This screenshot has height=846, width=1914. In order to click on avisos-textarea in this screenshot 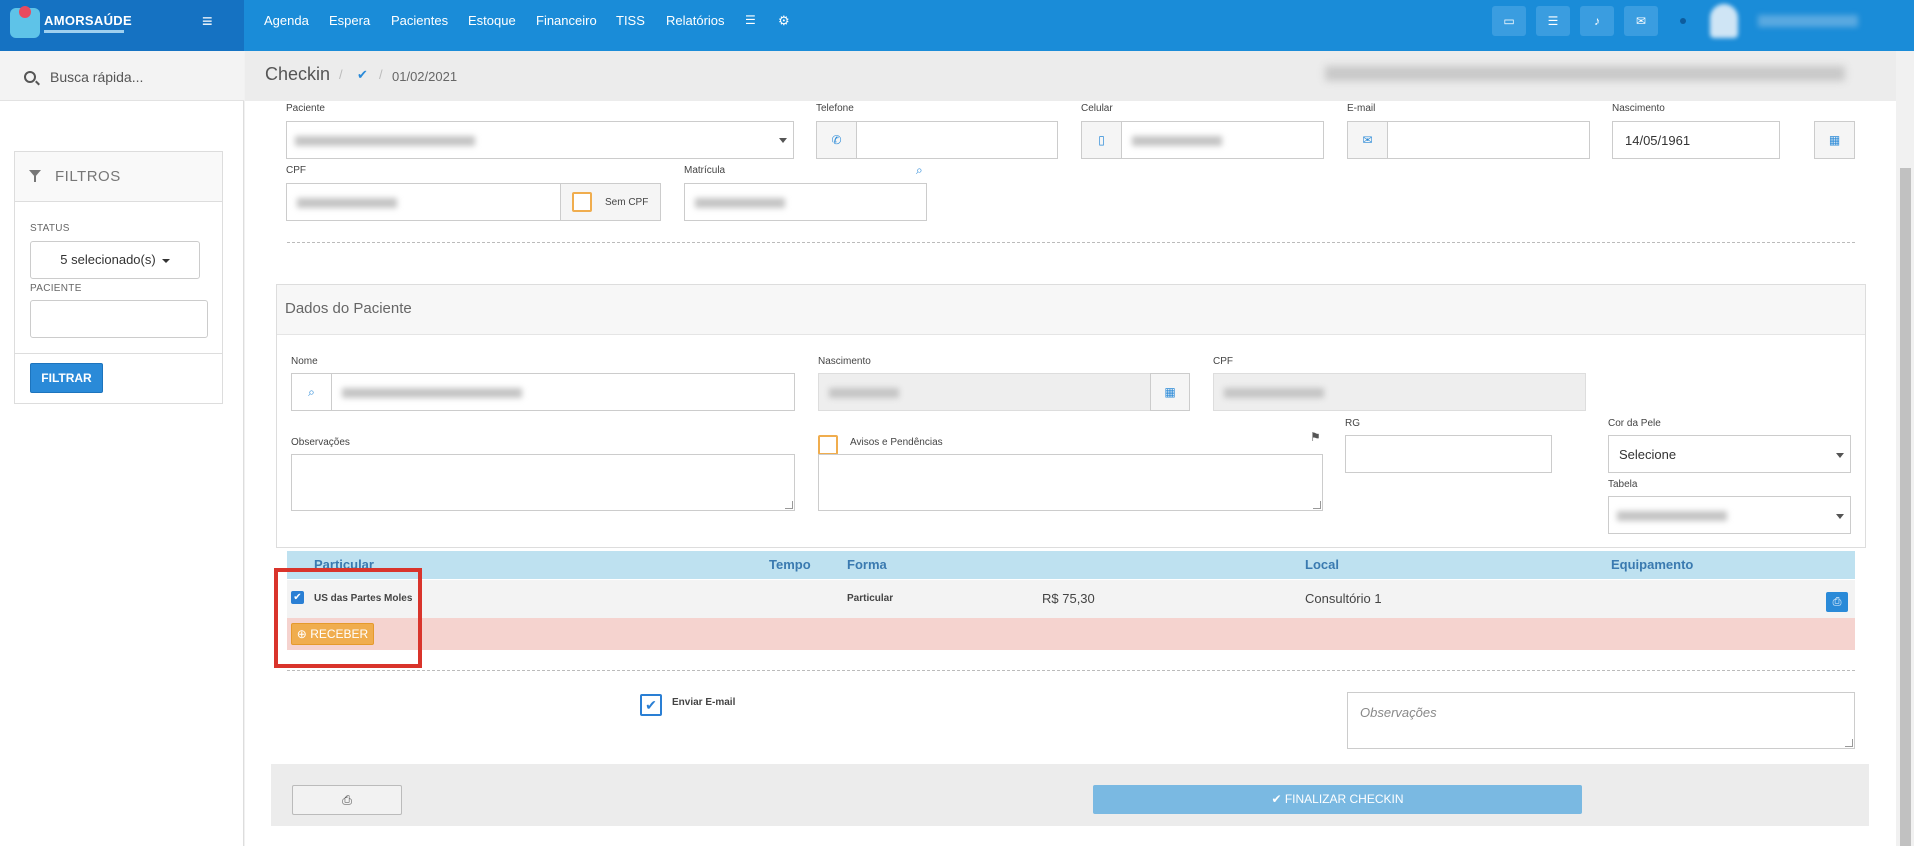, I will do `click(1070, 482)`.